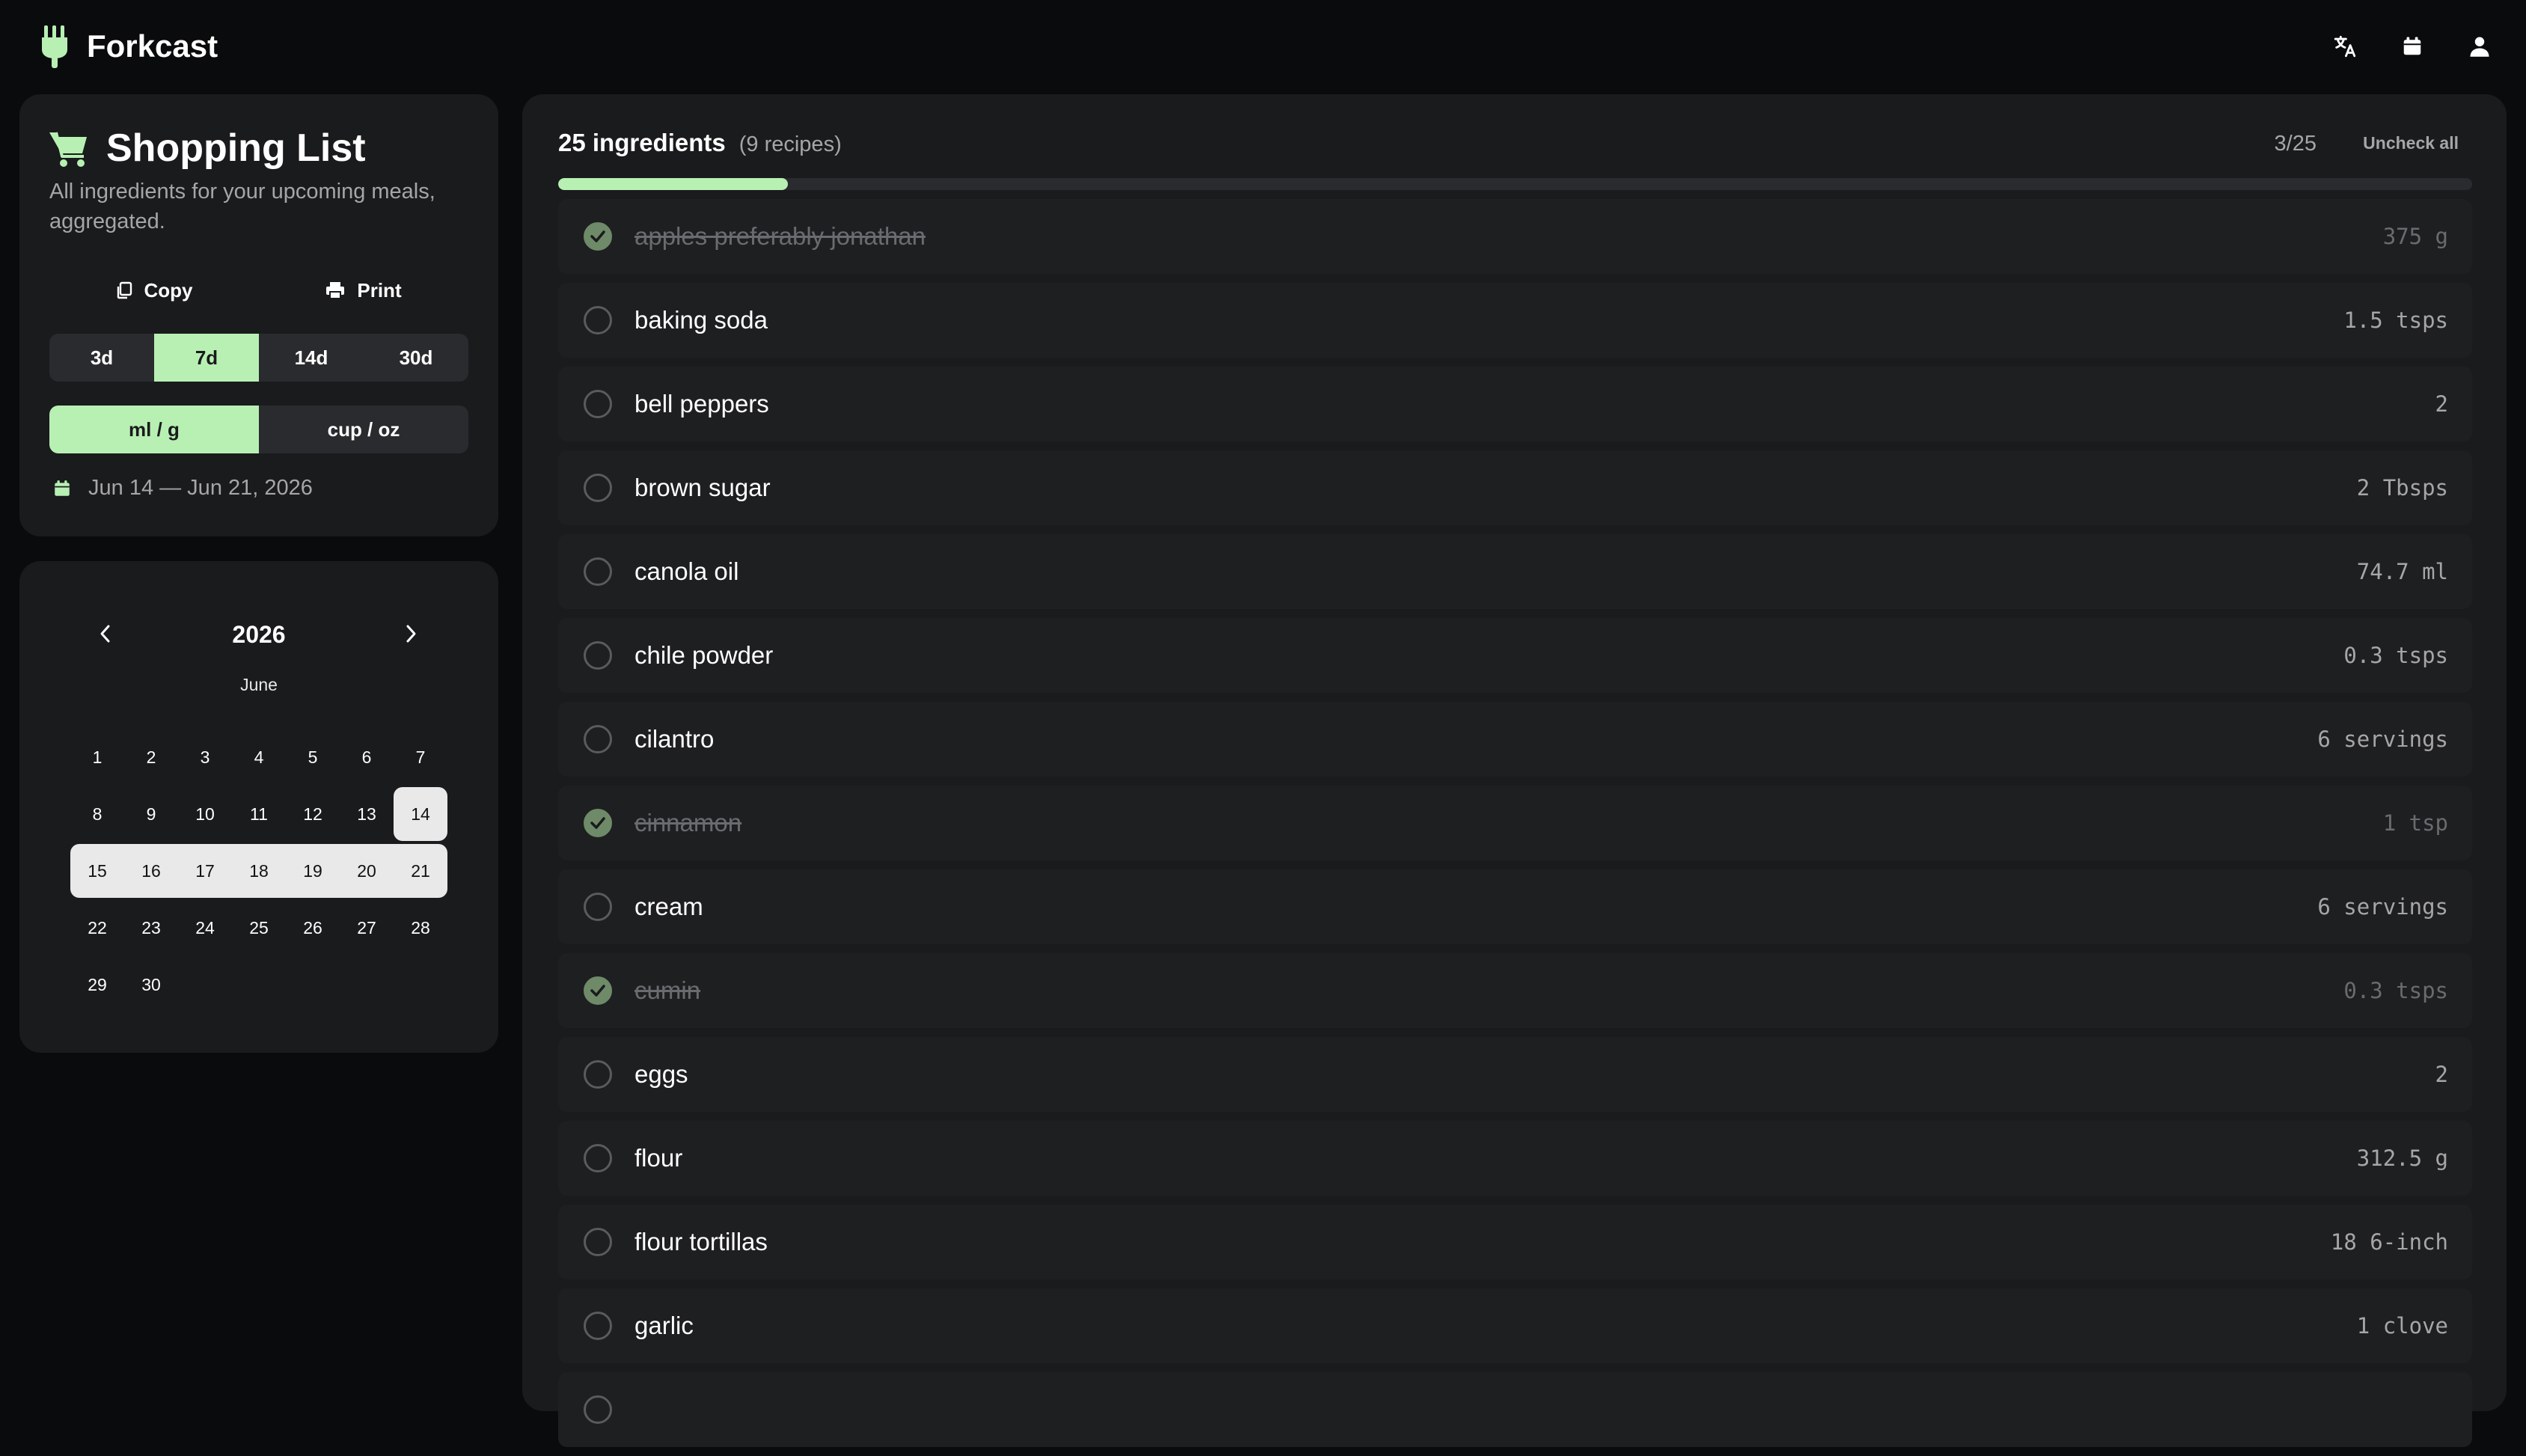 The width and height of the screenshot is (2526, 1456). I want to click on range-14d-button: 14d, so click(312, 358).